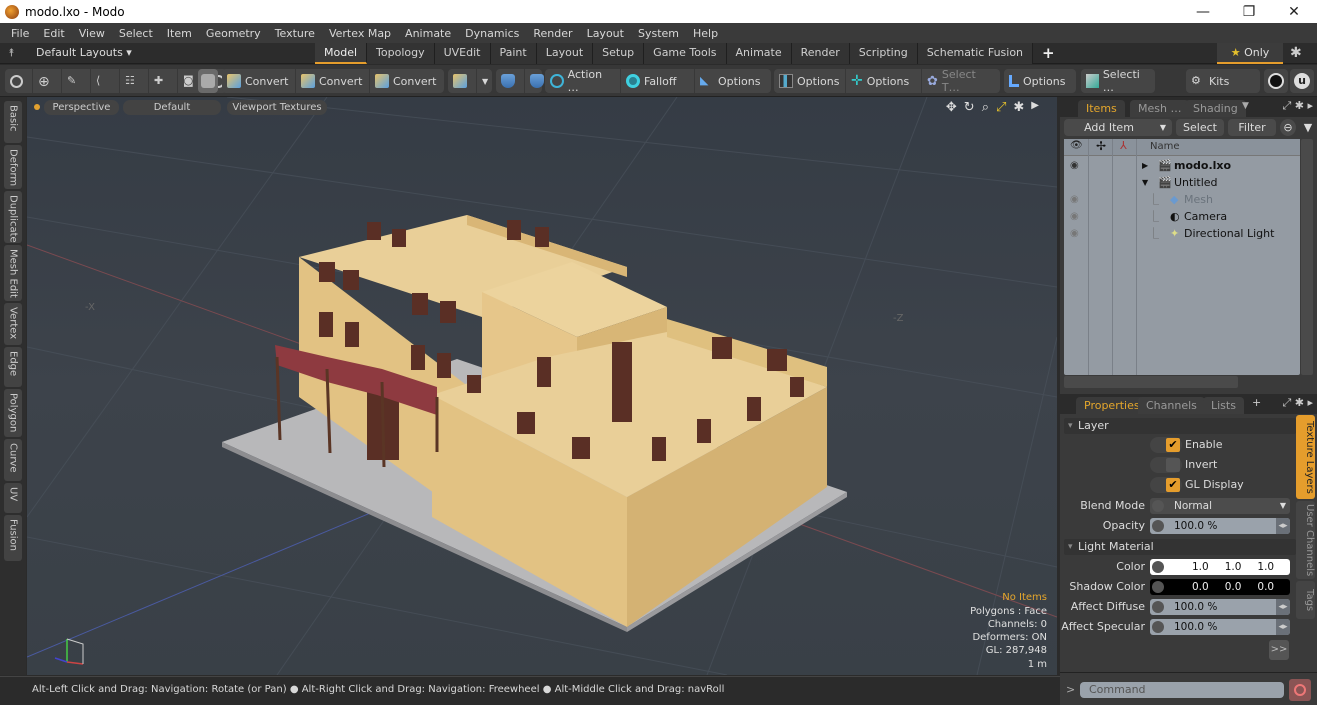 The height and width of the screenshot is (705, 1317). What do you see at coordinates (259, 81) in the screenshot?
I see `convert-button-1: Convert` at bounding box center [259, 81].